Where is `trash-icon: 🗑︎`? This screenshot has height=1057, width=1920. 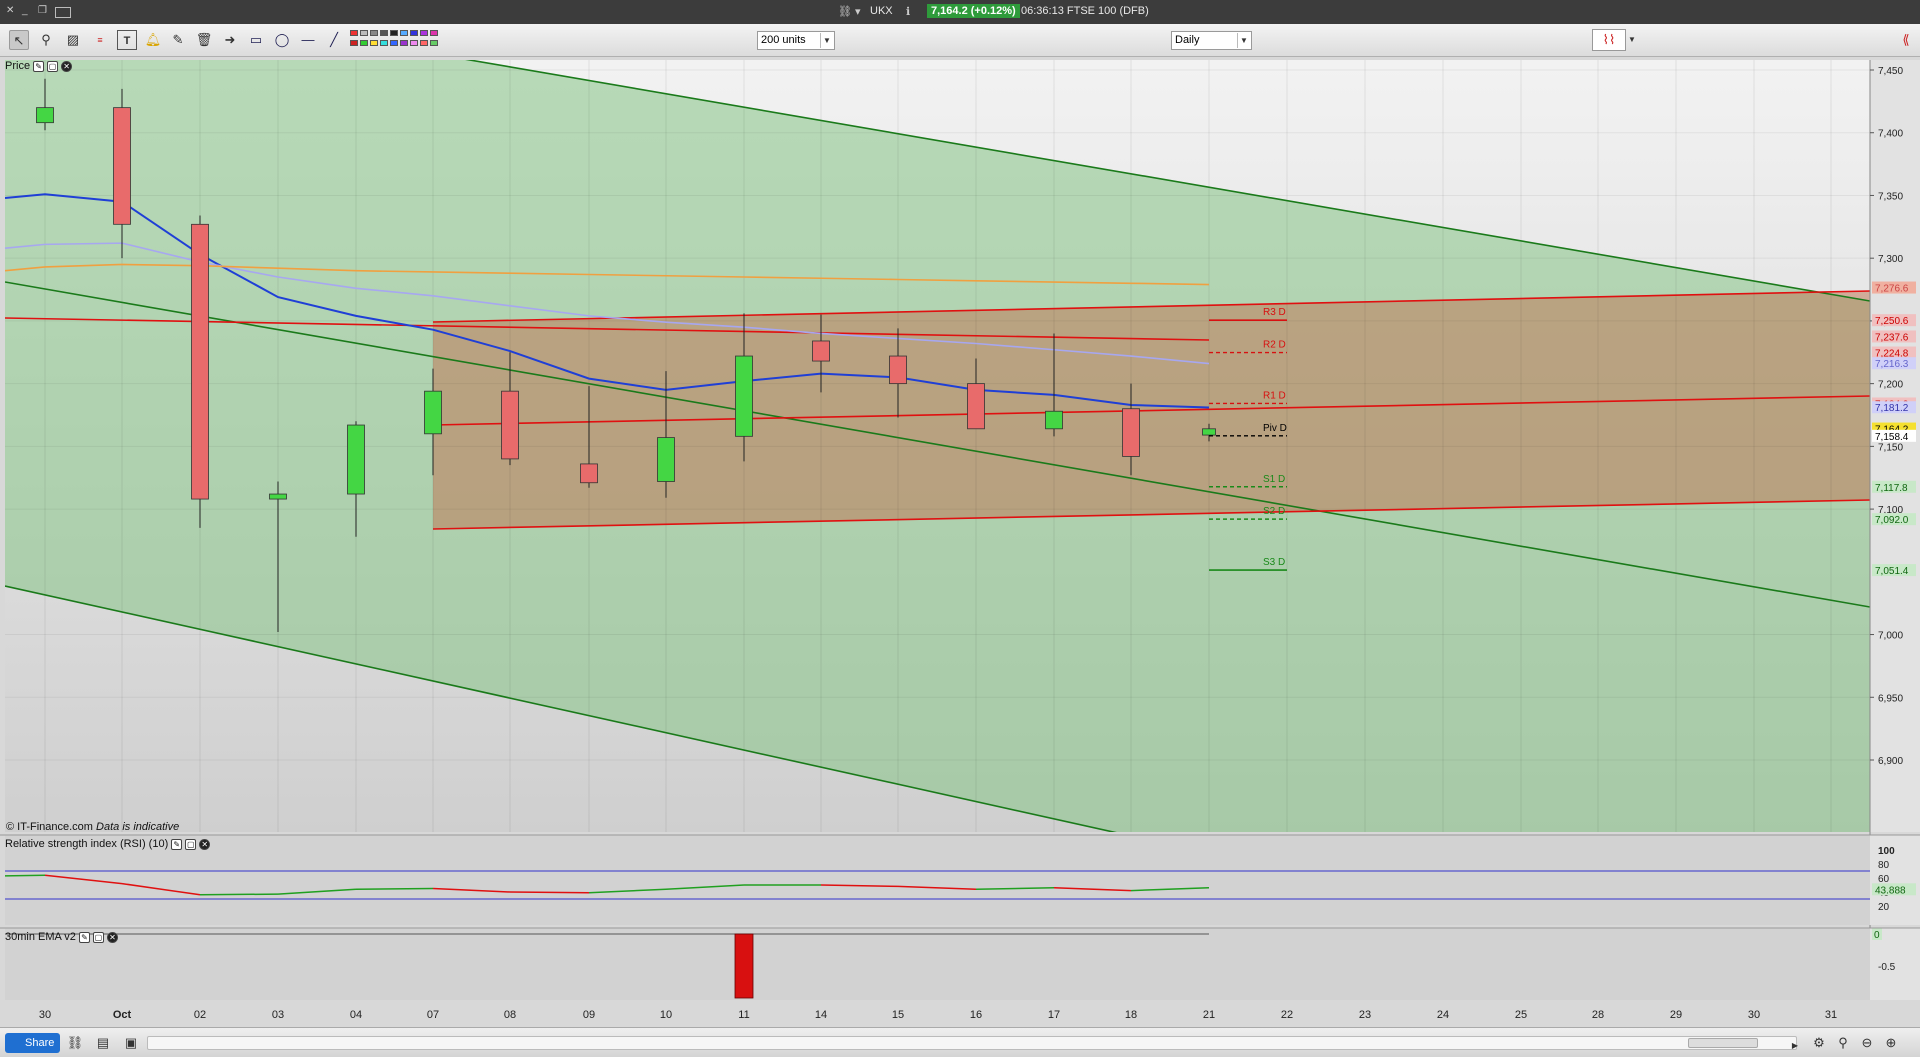
trash-icon: 🗑︎ is located at coordinates (204, 40).